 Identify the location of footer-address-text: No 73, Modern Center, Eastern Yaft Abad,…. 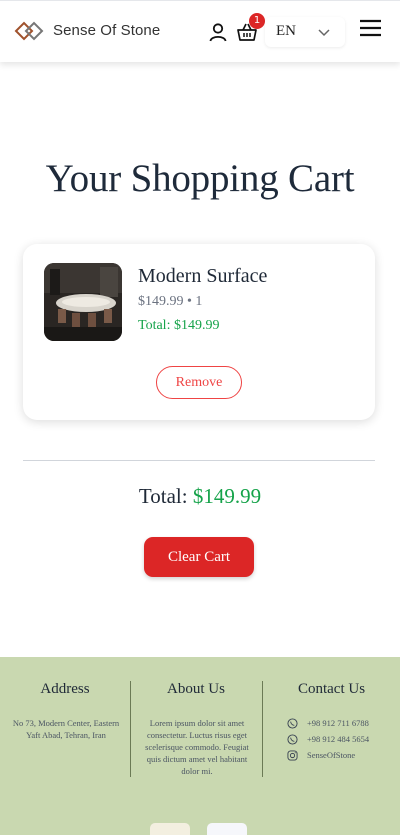
(66, 729).